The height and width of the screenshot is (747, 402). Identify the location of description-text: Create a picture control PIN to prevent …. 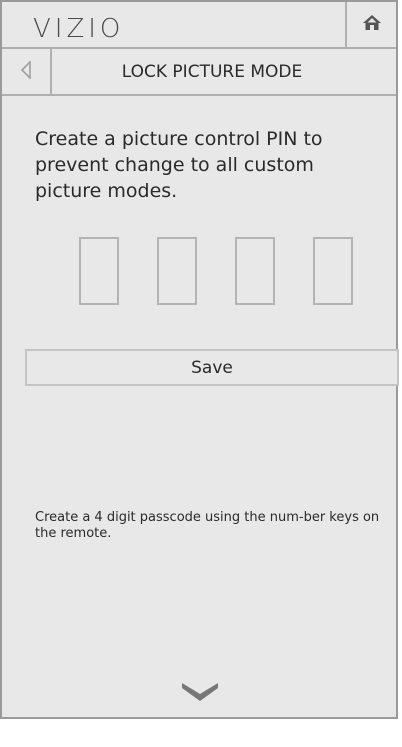
(179, 165).